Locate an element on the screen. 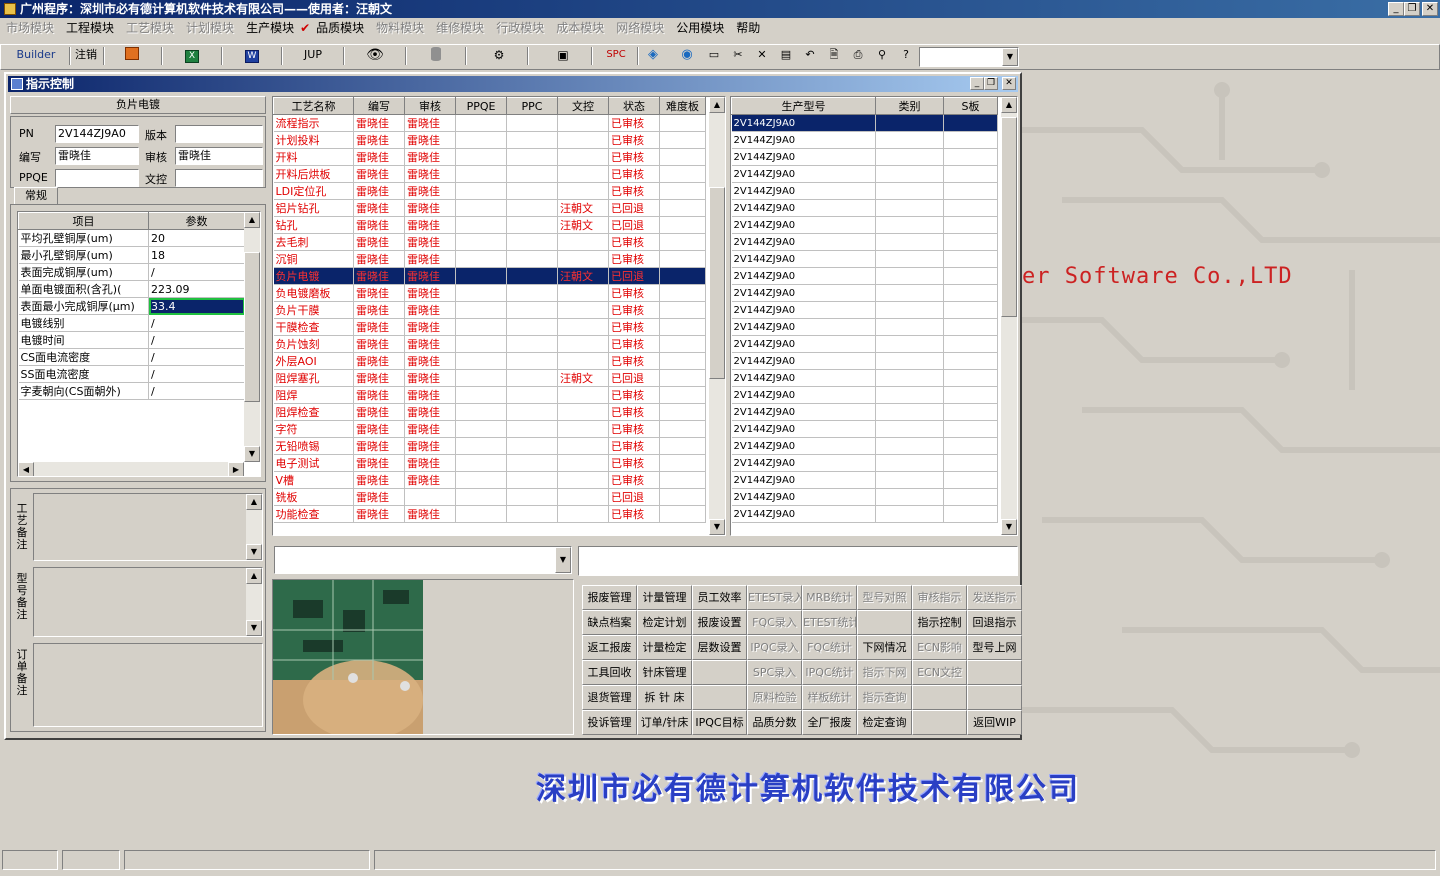 The height and width of the screenshot is (876, 1440). function-button: 检定计划 is located at coordinates (664, 622).